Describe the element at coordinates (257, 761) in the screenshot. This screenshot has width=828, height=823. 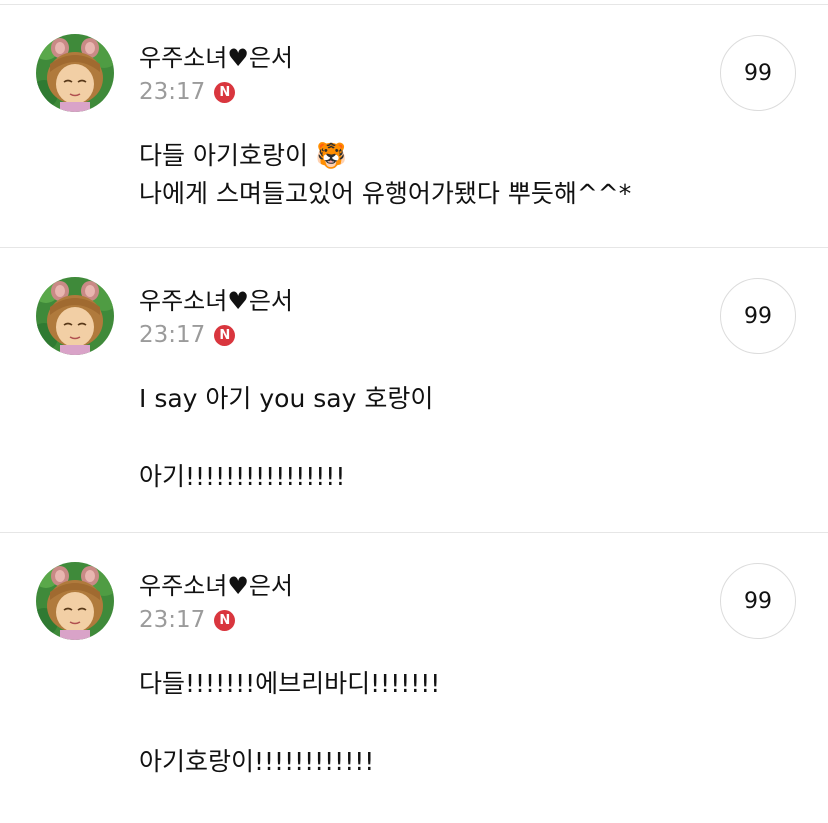
I see `comment-line: 아기호랑이!!!!!!!!!!!!` at that location.